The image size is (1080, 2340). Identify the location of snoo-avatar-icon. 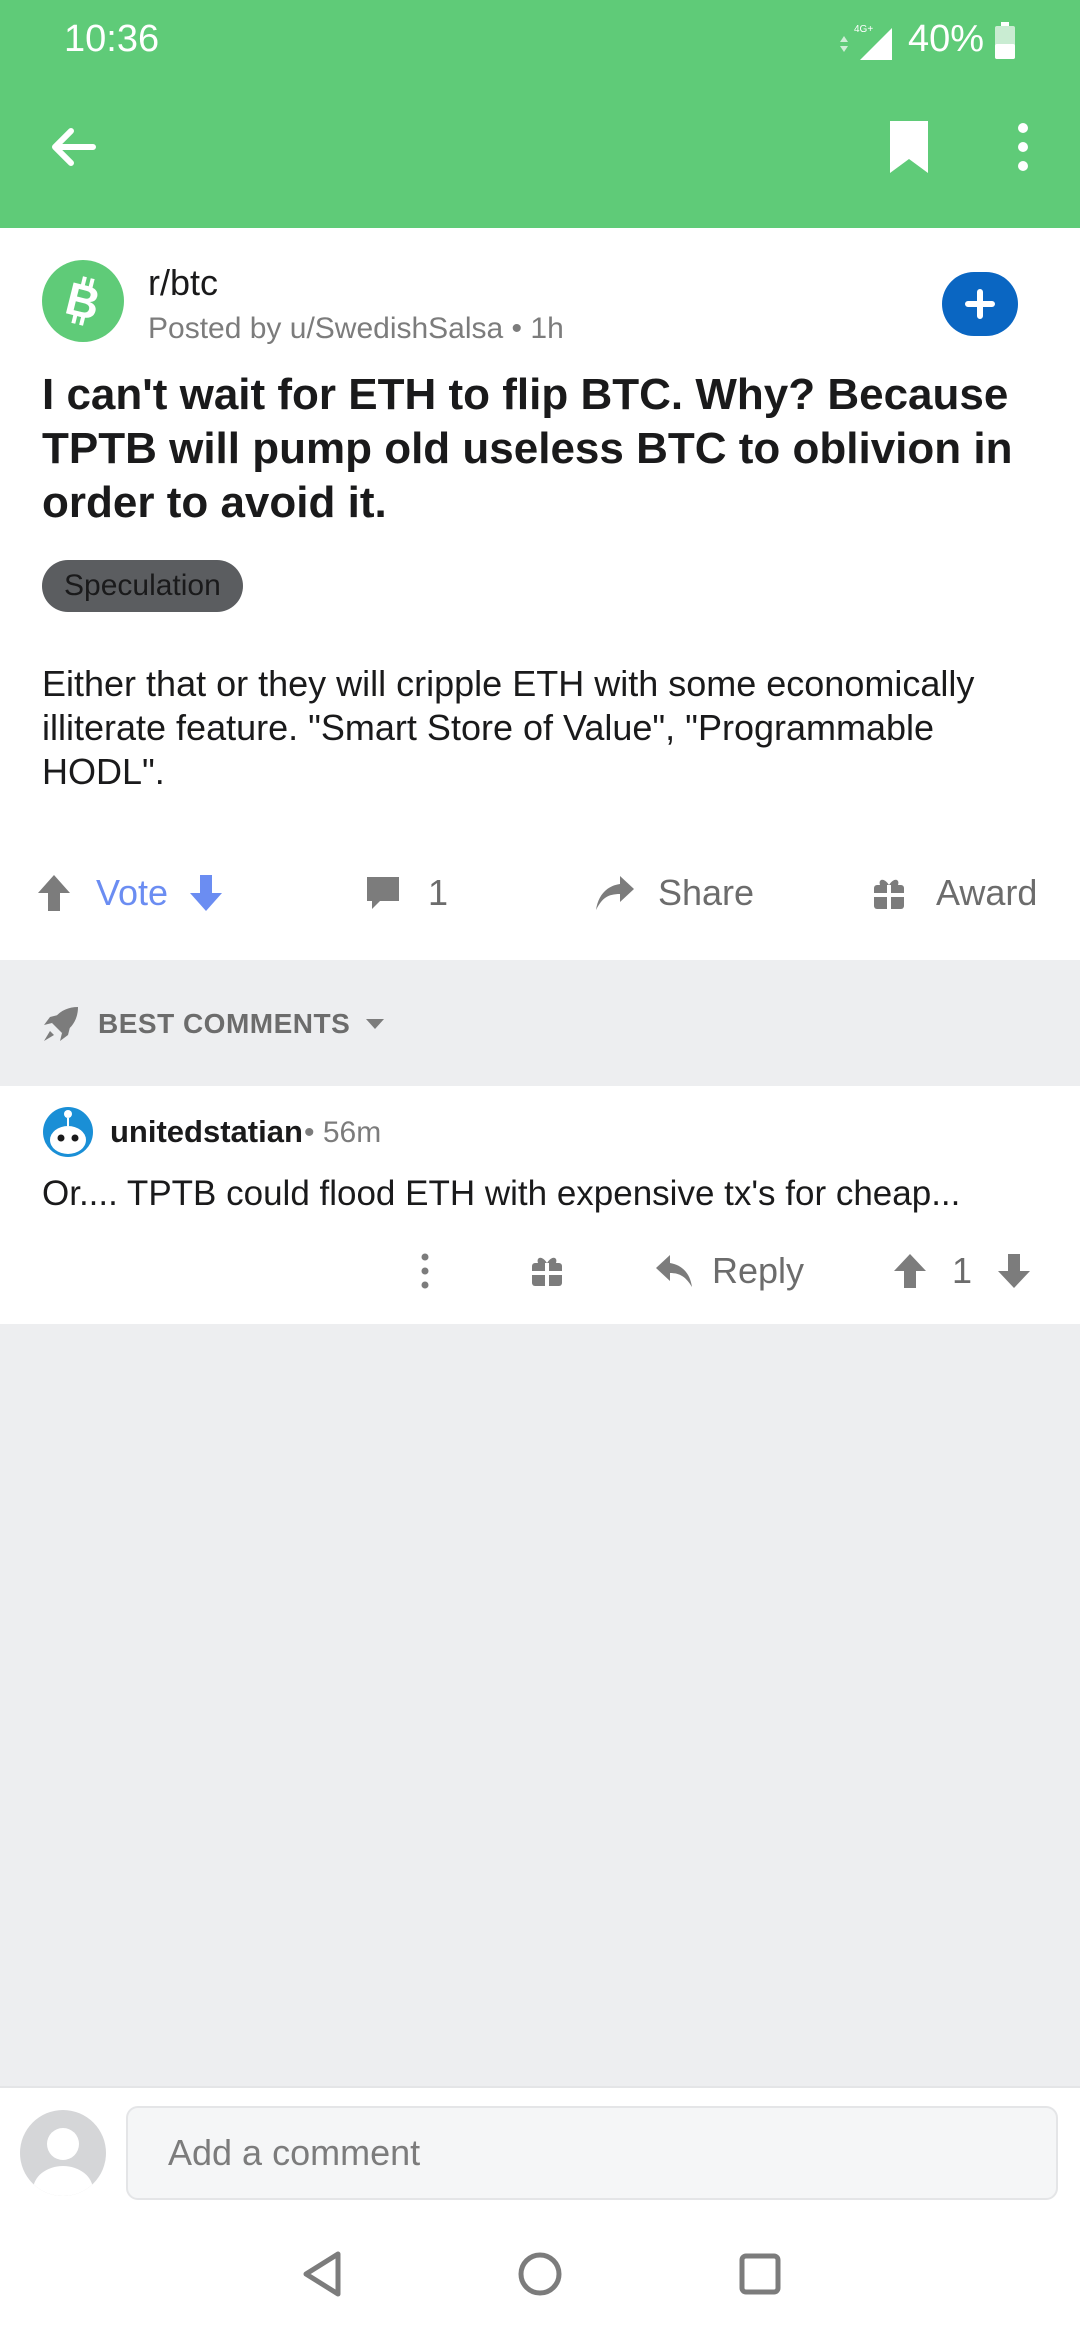
(68, 1132).